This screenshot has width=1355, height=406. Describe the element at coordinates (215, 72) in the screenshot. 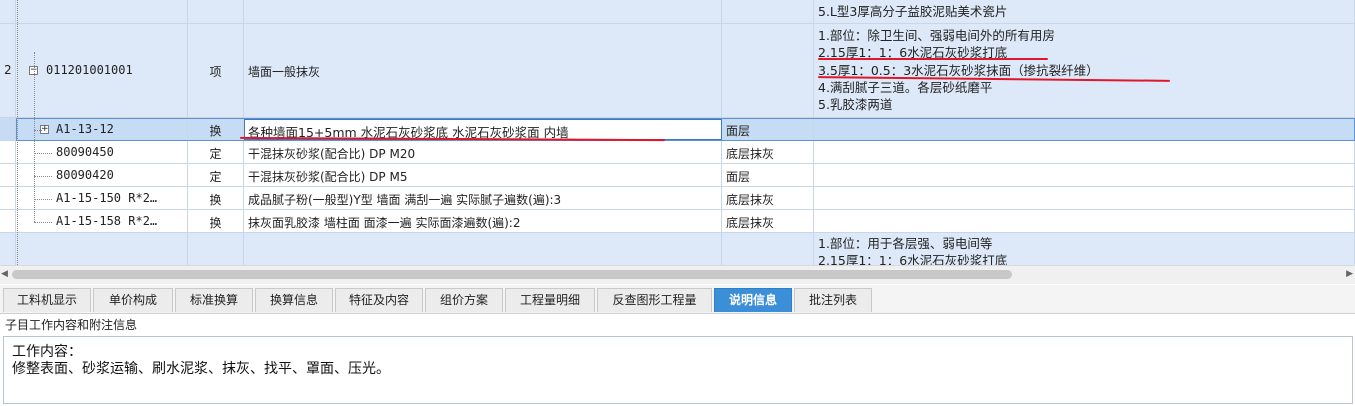

I see `item-type: 项` at that location.